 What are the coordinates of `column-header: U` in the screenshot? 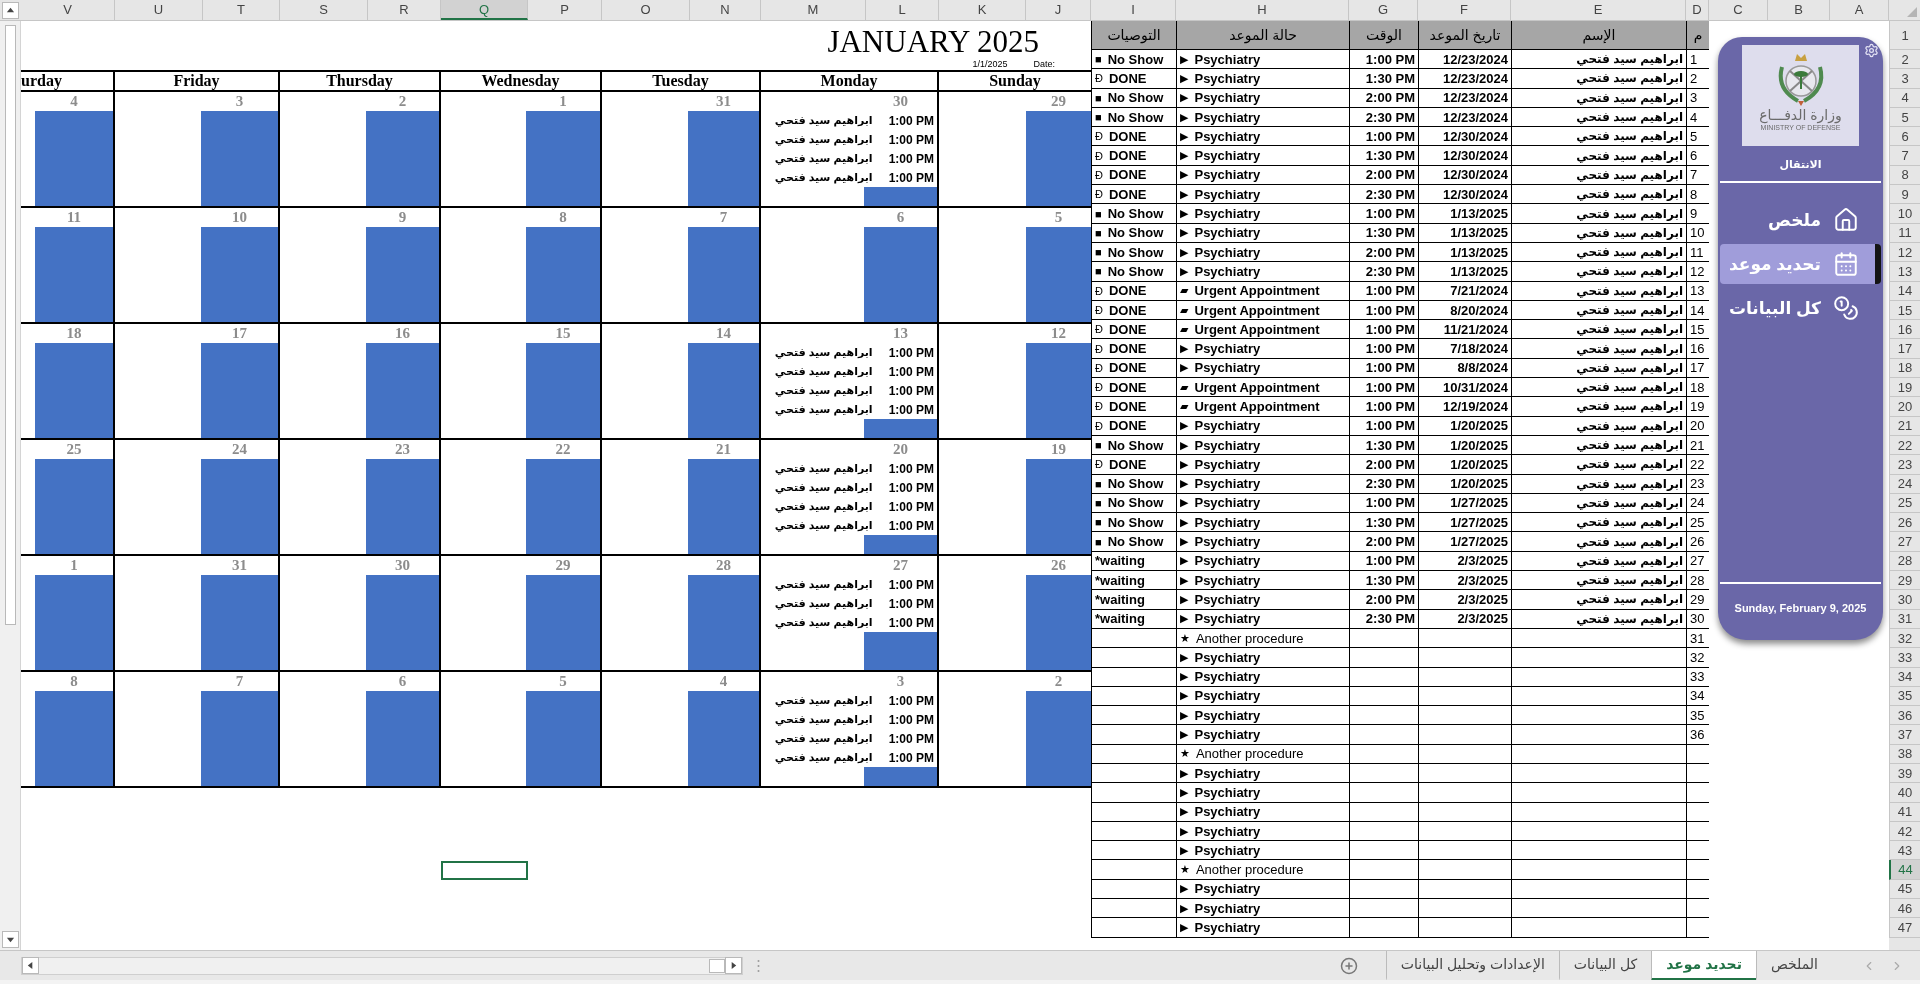 It's located at (159, 10).